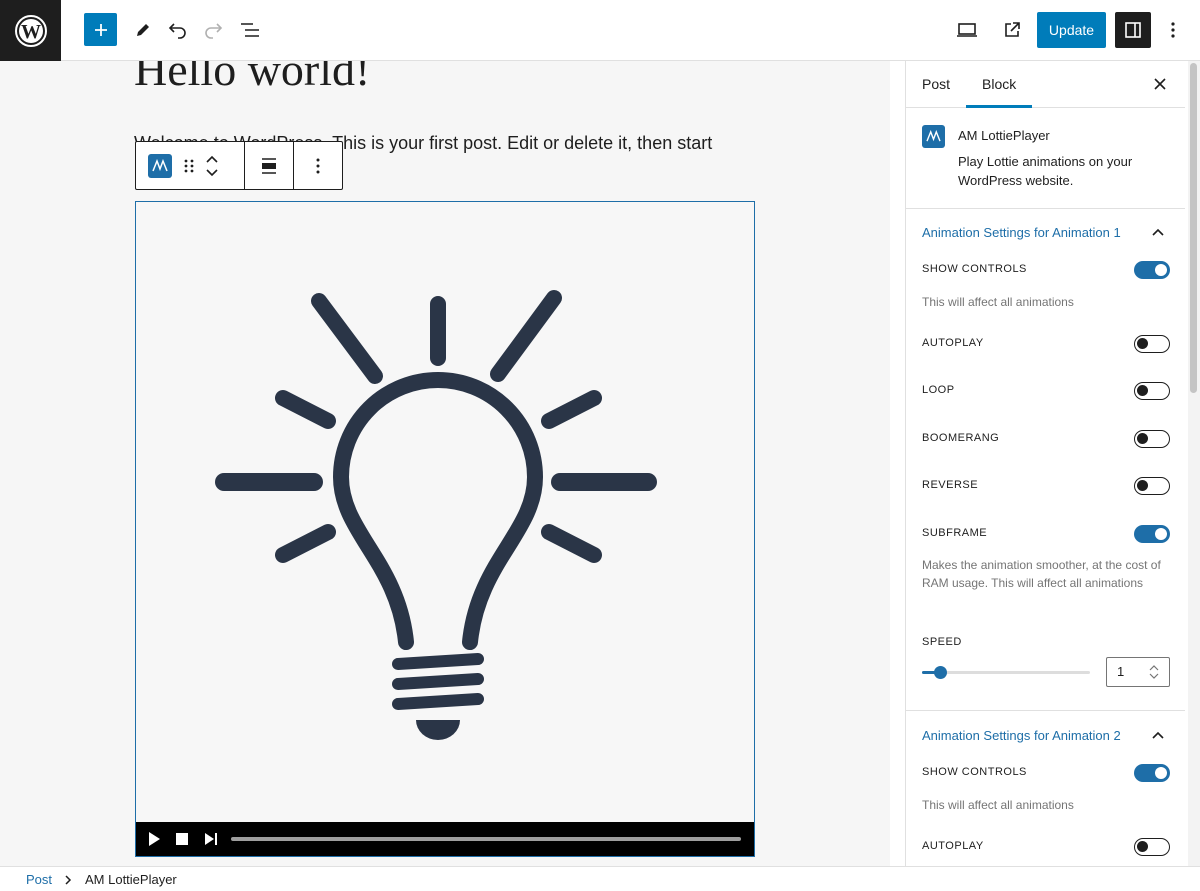 The height and width of the screenshot is (891, 1200). I want to click on panel-1-title: Animation Settings for Animation 1, so click(1021, 232).